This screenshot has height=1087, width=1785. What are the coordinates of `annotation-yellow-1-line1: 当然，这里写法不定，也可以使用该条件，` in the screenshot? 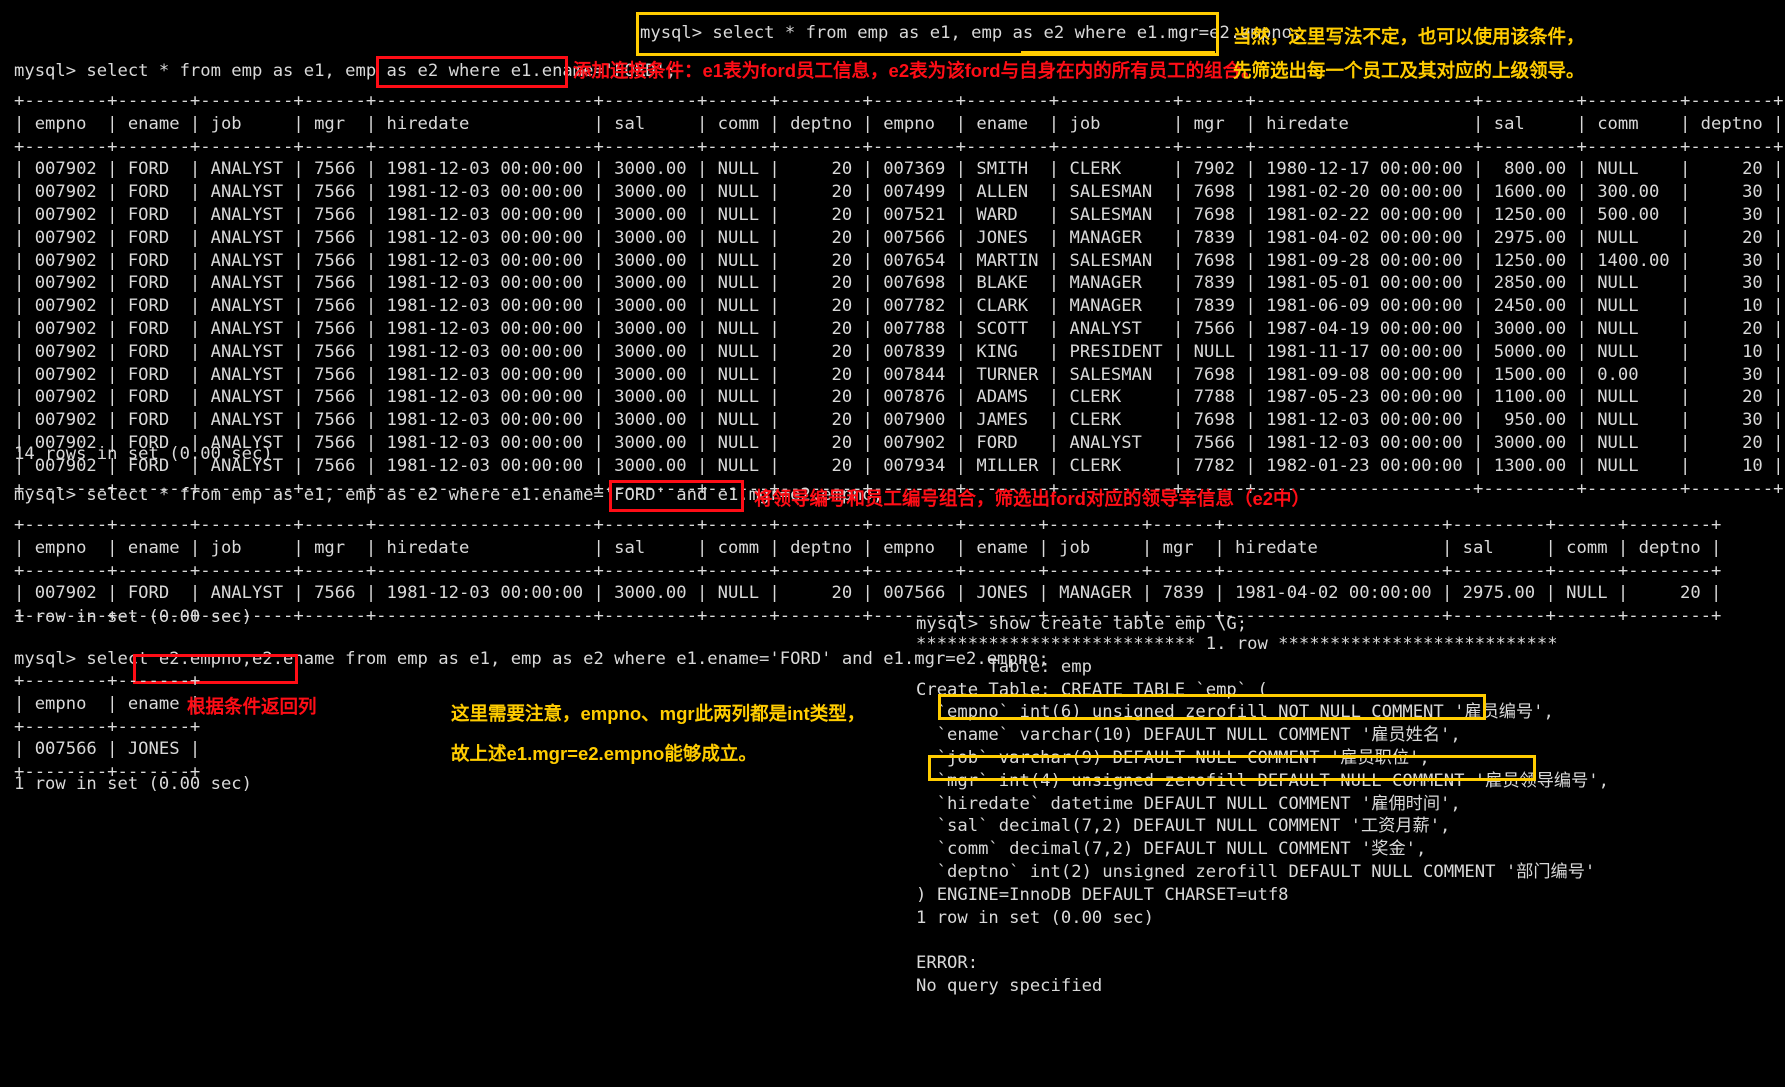 It's located at (1409, 36).